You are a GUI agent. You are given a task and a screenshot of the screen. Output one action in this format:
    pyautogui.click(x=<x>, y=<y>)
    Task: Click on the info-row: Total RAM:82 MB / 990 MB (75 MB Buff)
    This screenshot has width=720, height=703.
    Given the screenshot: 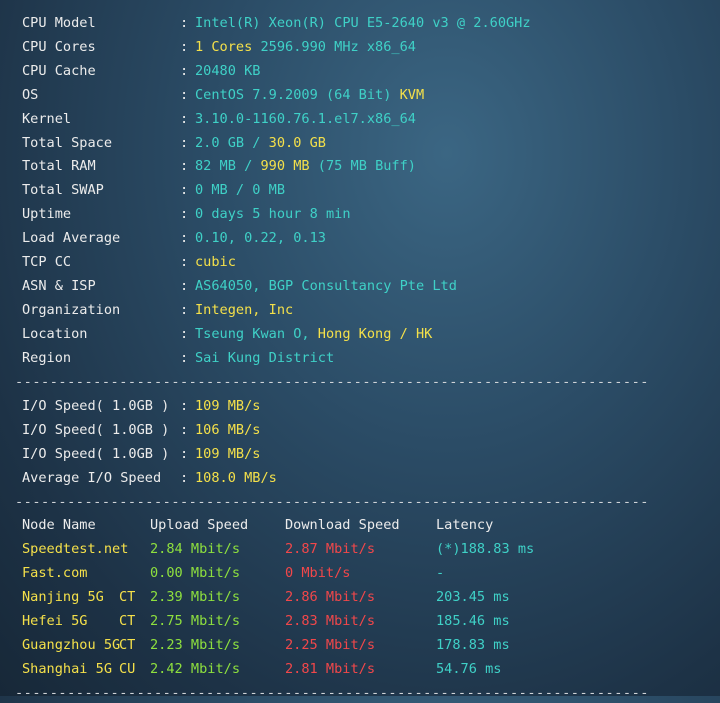 What is the action you would take?
    pyautogui.click(x=367, y=166)
    